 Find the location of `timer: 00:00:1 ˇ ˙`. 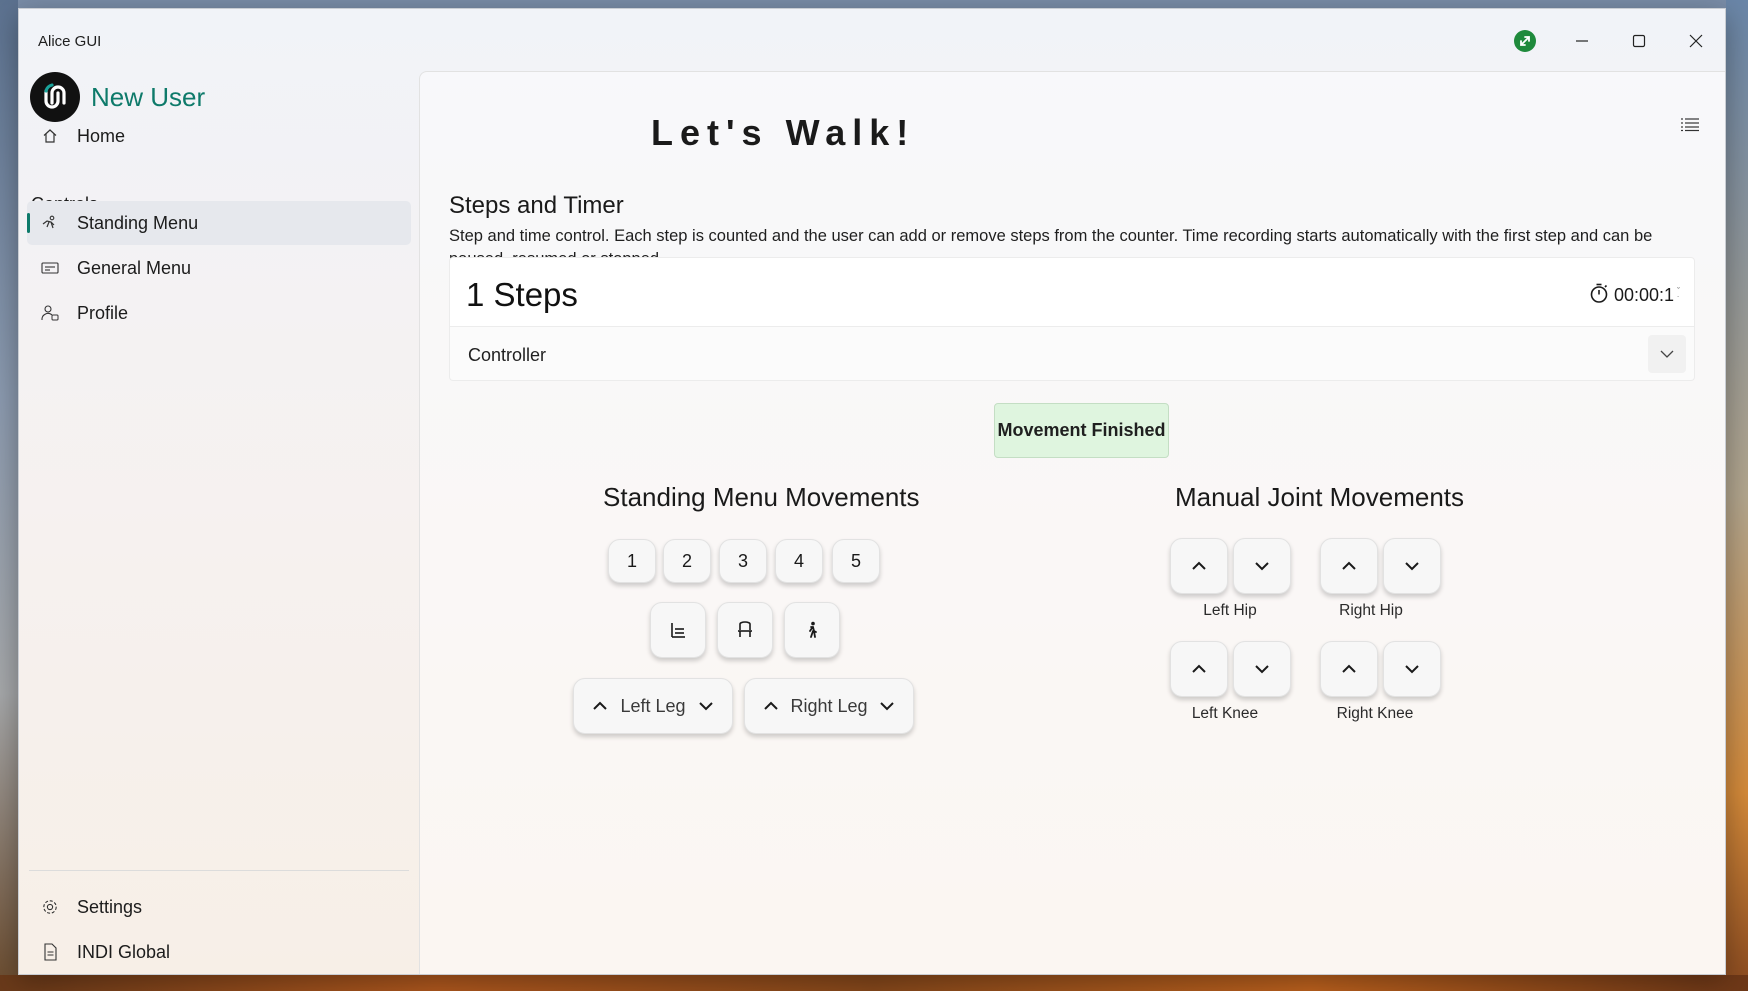

timer: 00:00:1 ˇ ˙ is located at coordinates (1634, 295).